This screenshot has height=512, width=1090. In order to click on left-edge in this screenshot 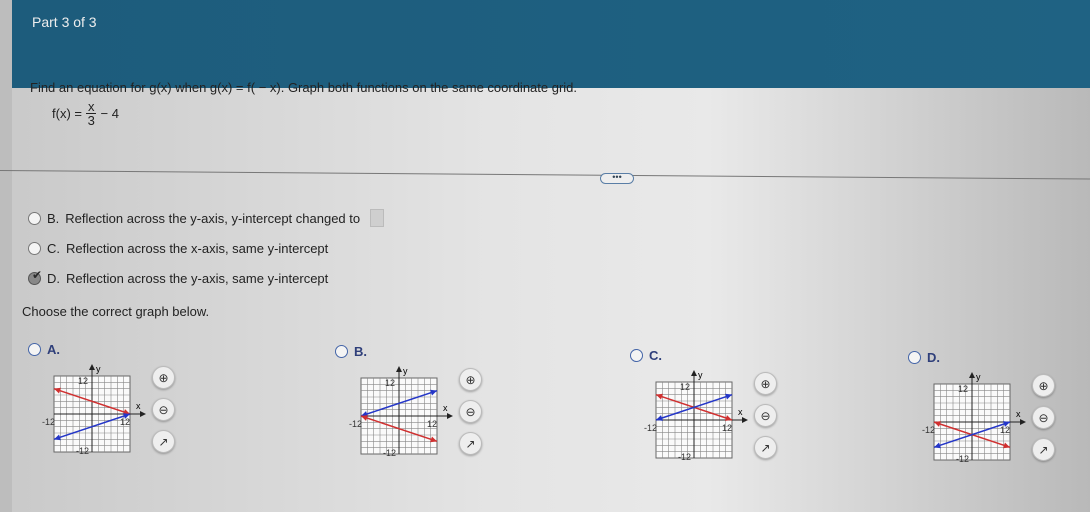, I will do `click(6, 256)`.